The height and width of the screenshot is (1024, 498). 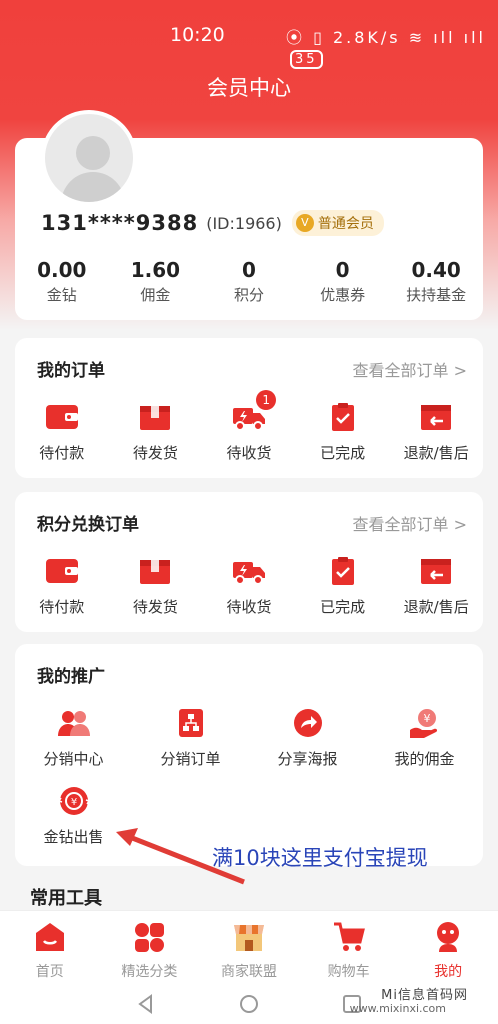 I want to click on order-status-label: 已完成, so click(x=343, y=453).